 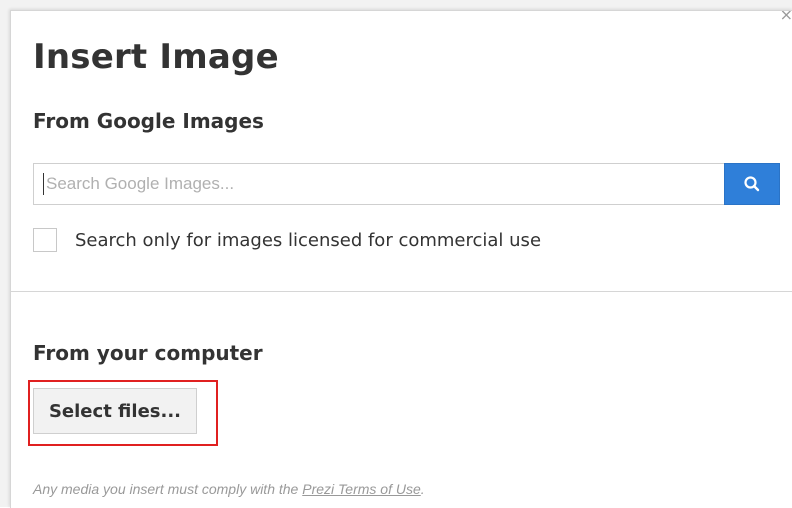 I want to click on commercial-use-checkbox, so click(x=45, y=240).